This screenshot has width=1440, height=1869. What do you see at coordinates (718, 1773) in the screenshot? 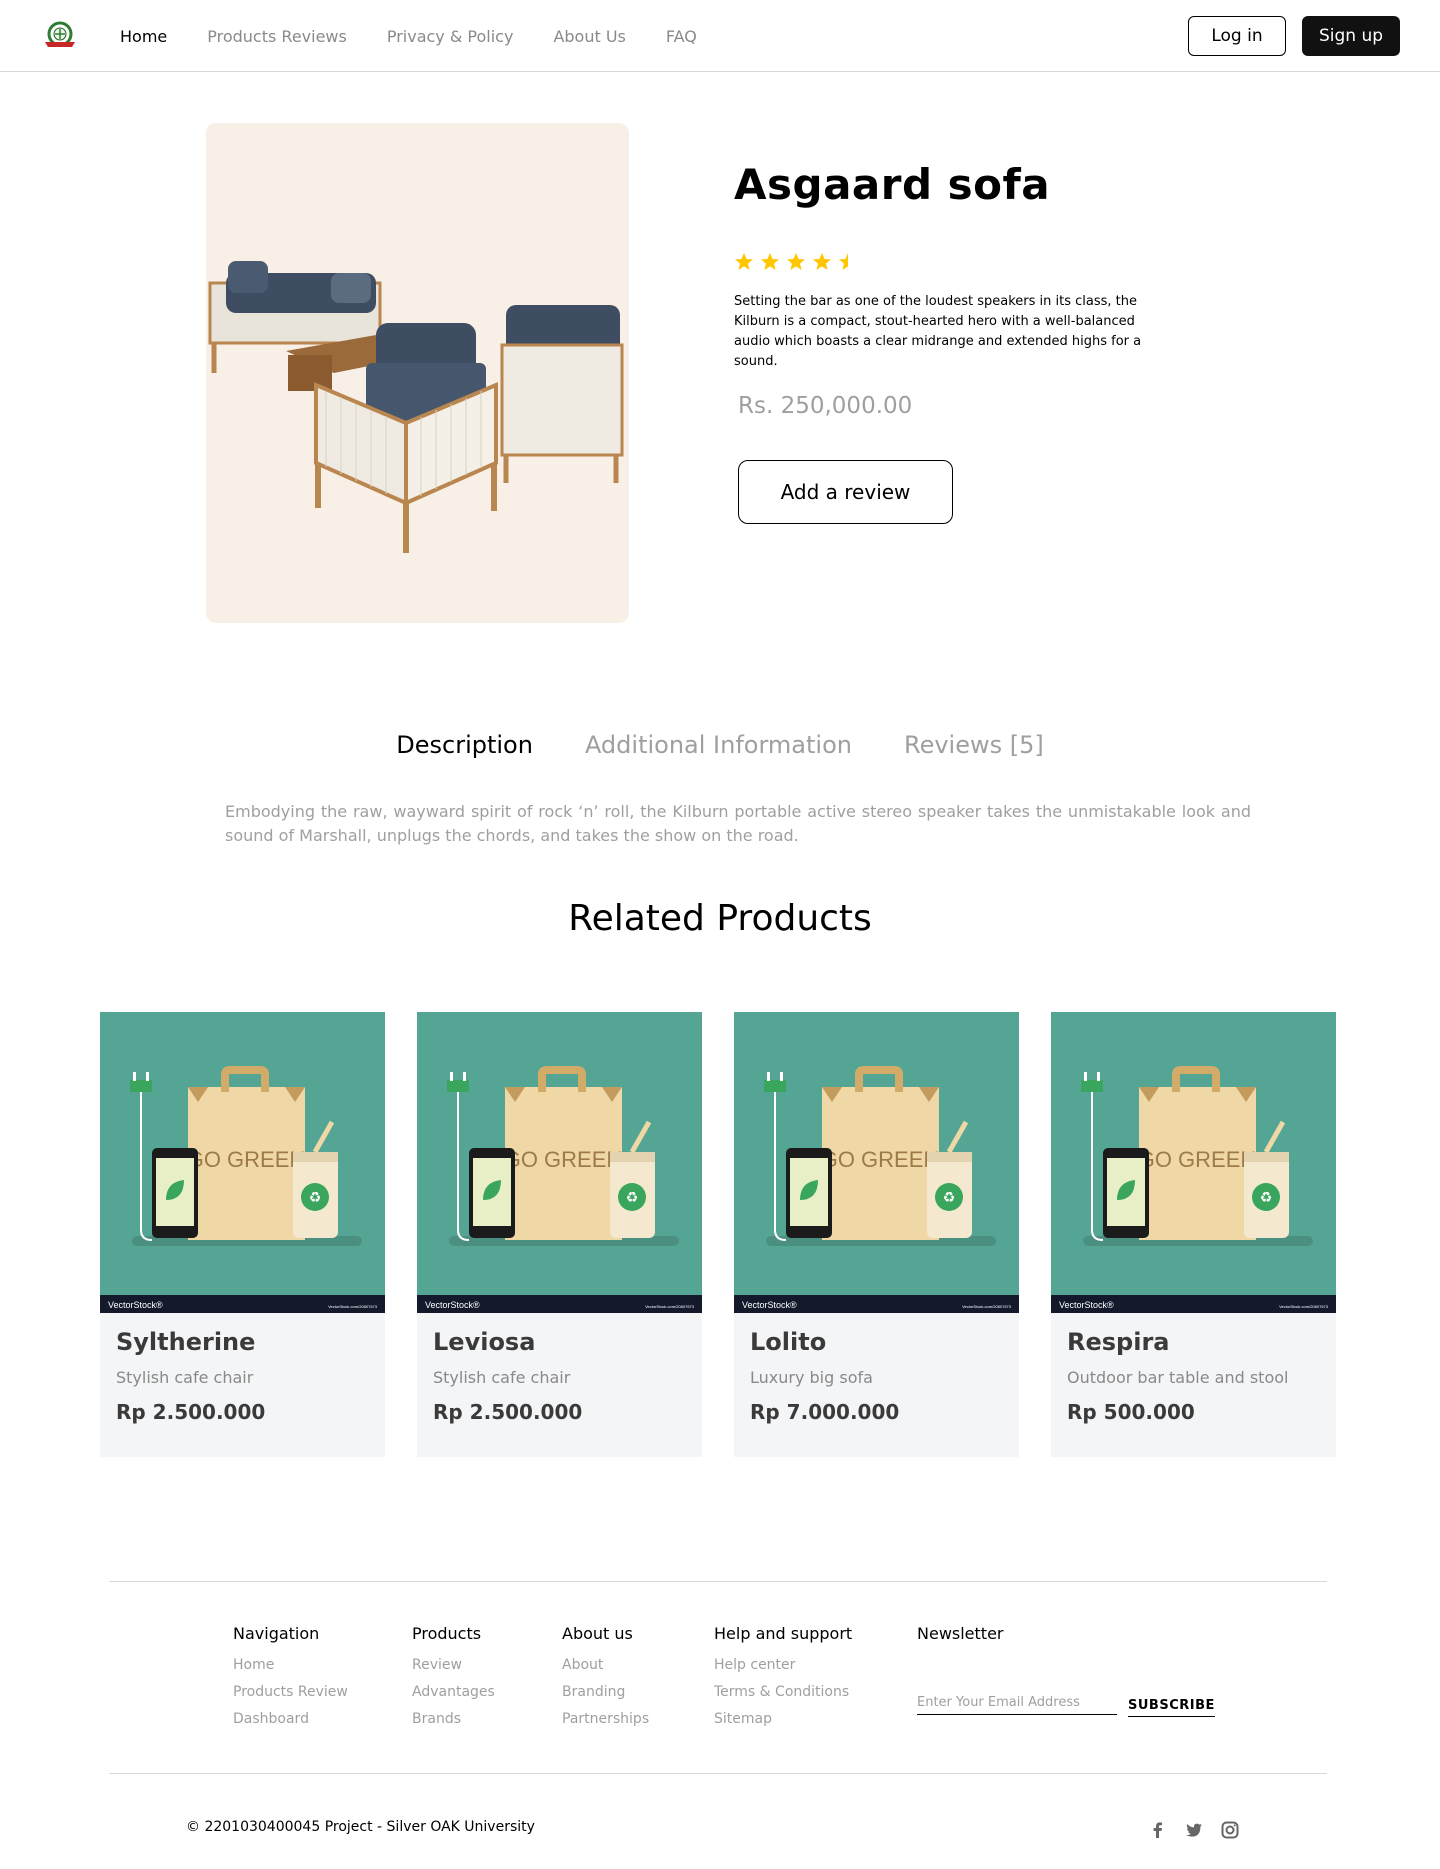
I see `footer-divider-bottom` at bounding box center [718, 1773].